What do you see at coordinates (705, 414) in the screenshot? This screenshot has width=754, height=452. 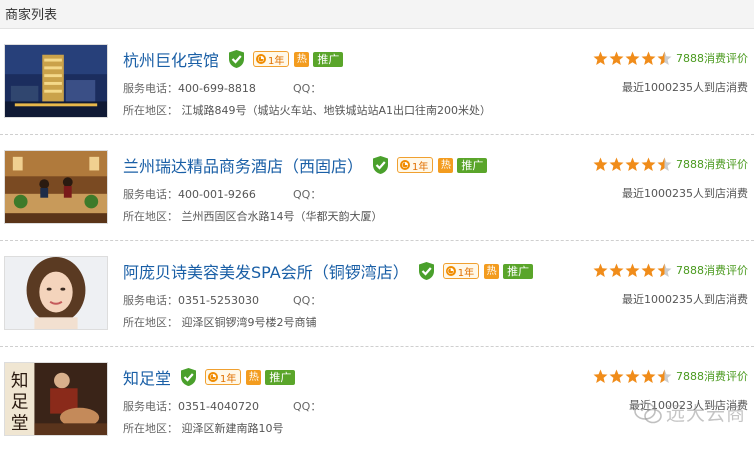 I see `watermark-text: 远大云商` at bounding box center [705, 414].